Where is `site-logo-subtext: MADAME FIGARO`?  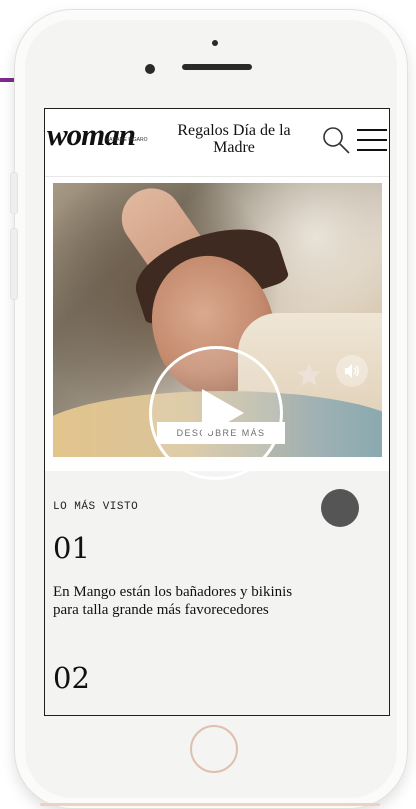
site-logo-subtext: MADAME FIGARO is located at coordinates (126, 140).